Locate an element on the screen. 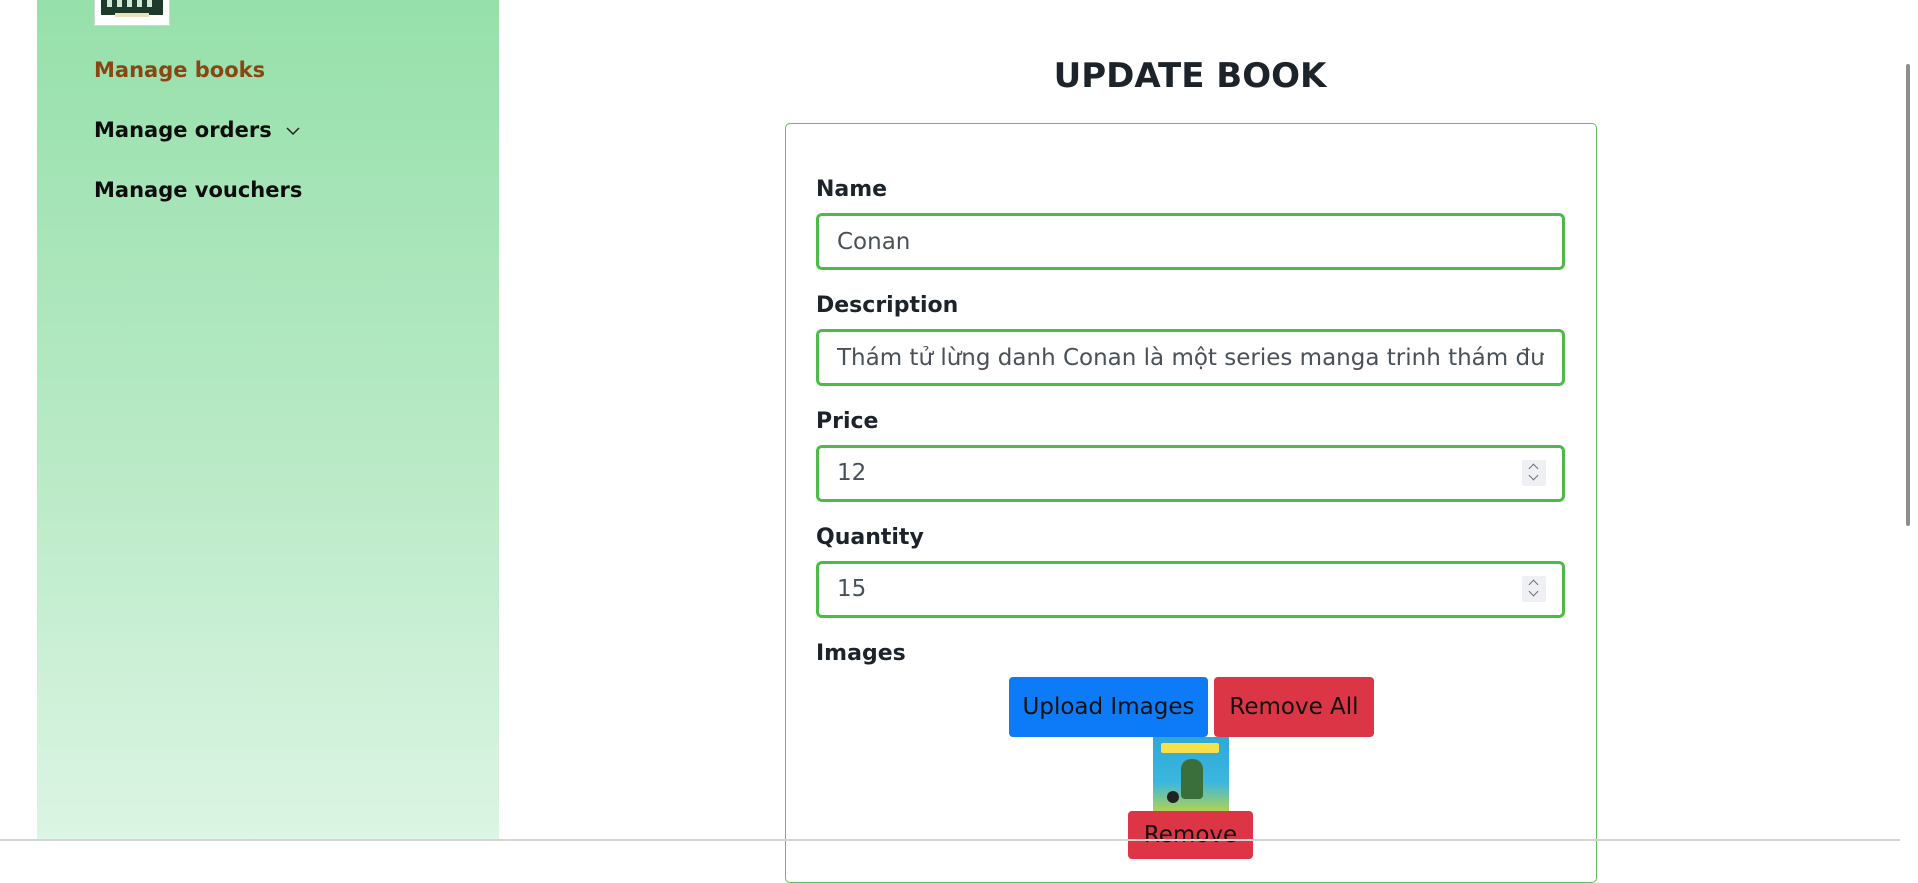 The height and width of the screenshot is (883, 1918). sidebar-item-manage-orders: Manage orders is located at coordinates (197, 130).